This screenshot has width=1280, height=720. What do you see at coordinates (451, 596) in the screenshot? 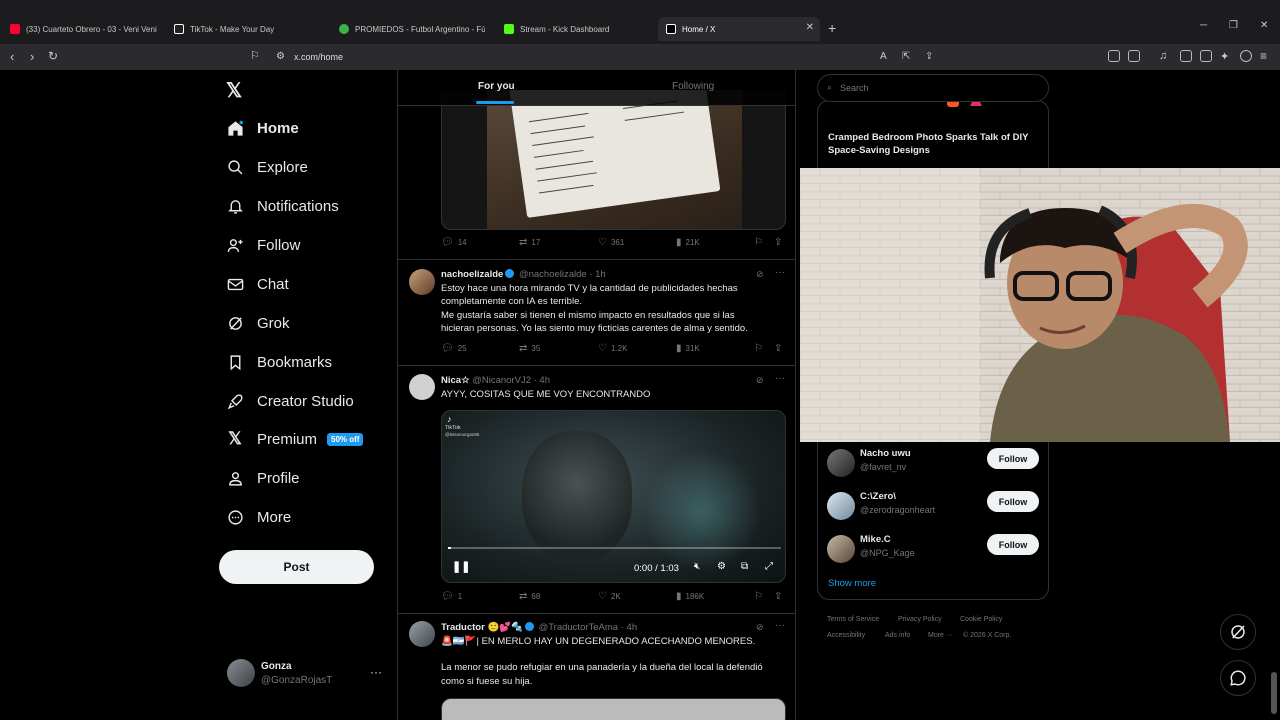
I see `reply-button: 💬︎ 1` at bounding box center [451, 596].